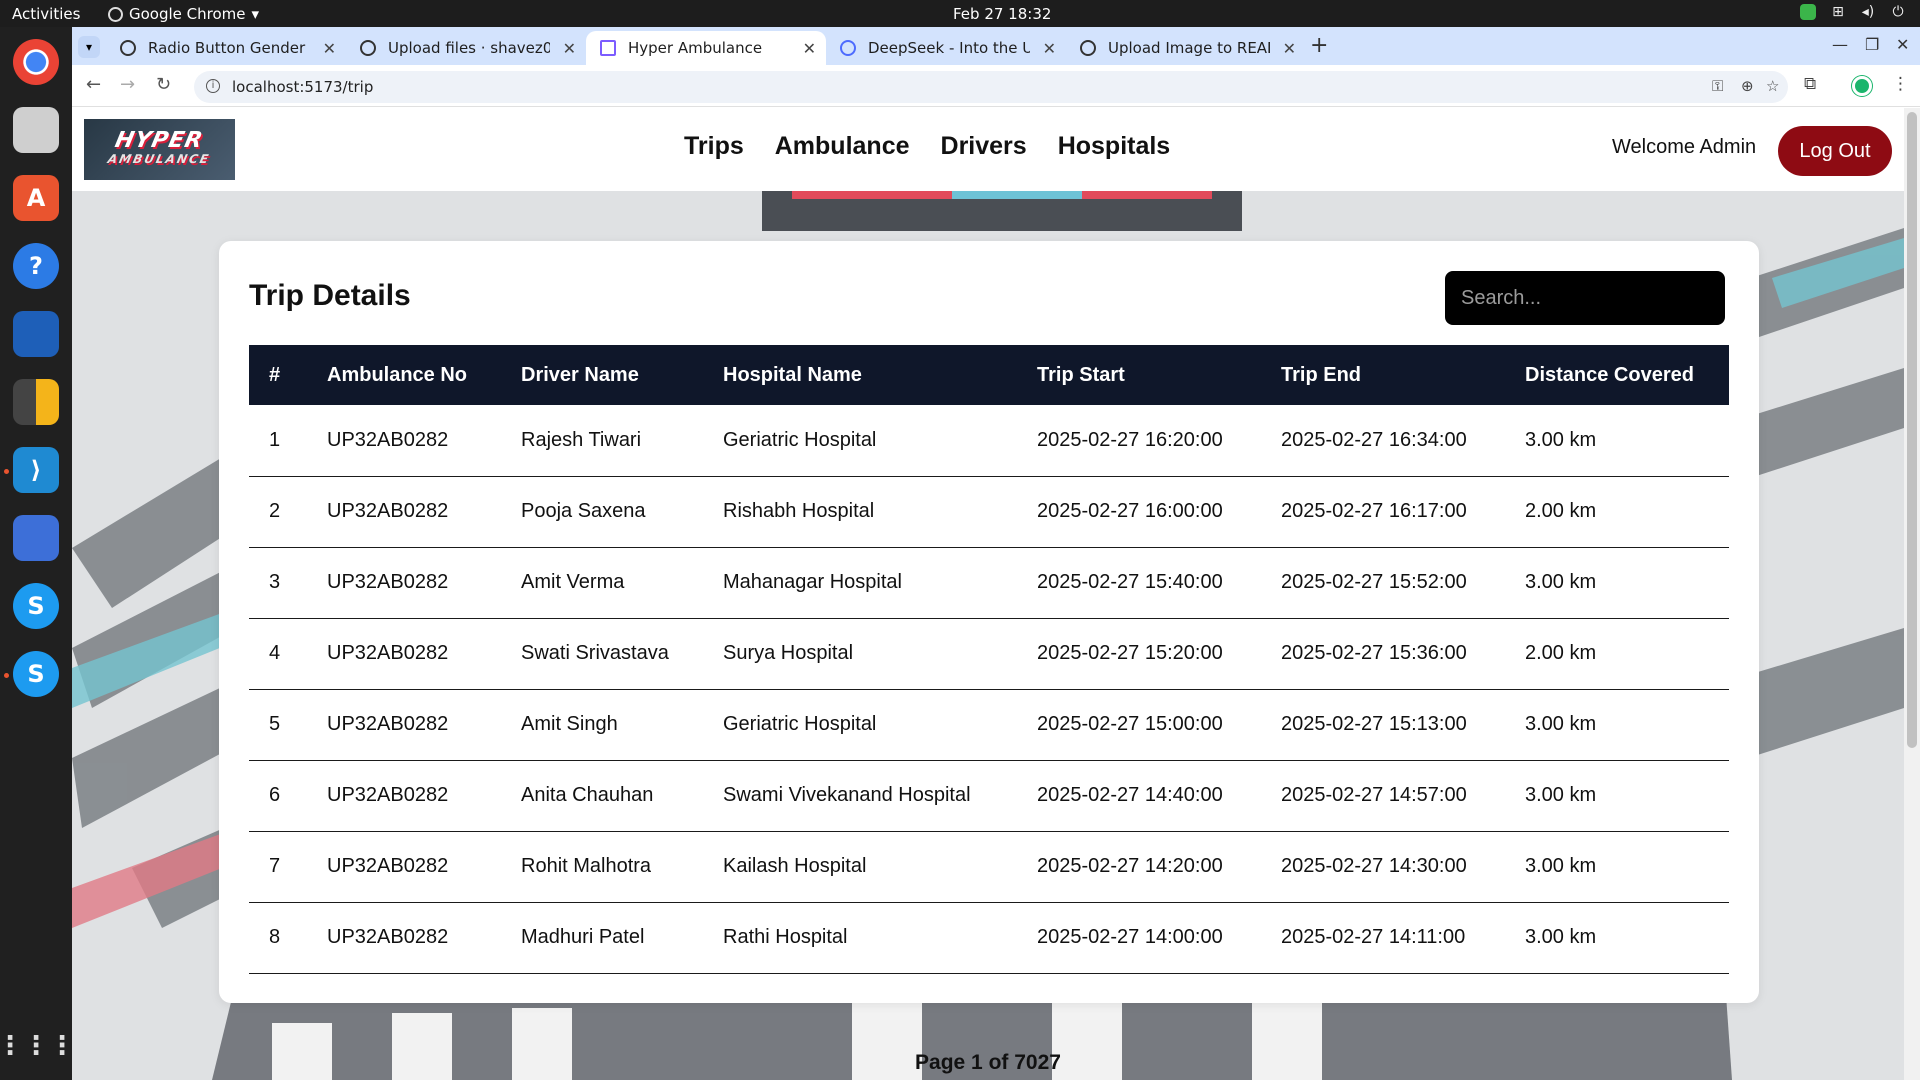 The height and width of the screenshot is (1080, 1920). Describe the element at coordinates (36, 62) in the screenshot. I see `chrome-icon` at that location.